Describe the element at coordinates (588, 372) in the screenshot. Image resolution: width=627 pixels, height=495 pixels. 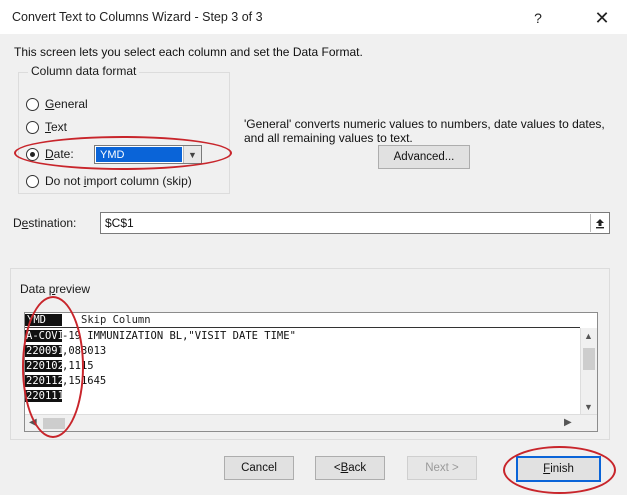
I see `vertical-scrollbar: ▲ ▼` at that location.